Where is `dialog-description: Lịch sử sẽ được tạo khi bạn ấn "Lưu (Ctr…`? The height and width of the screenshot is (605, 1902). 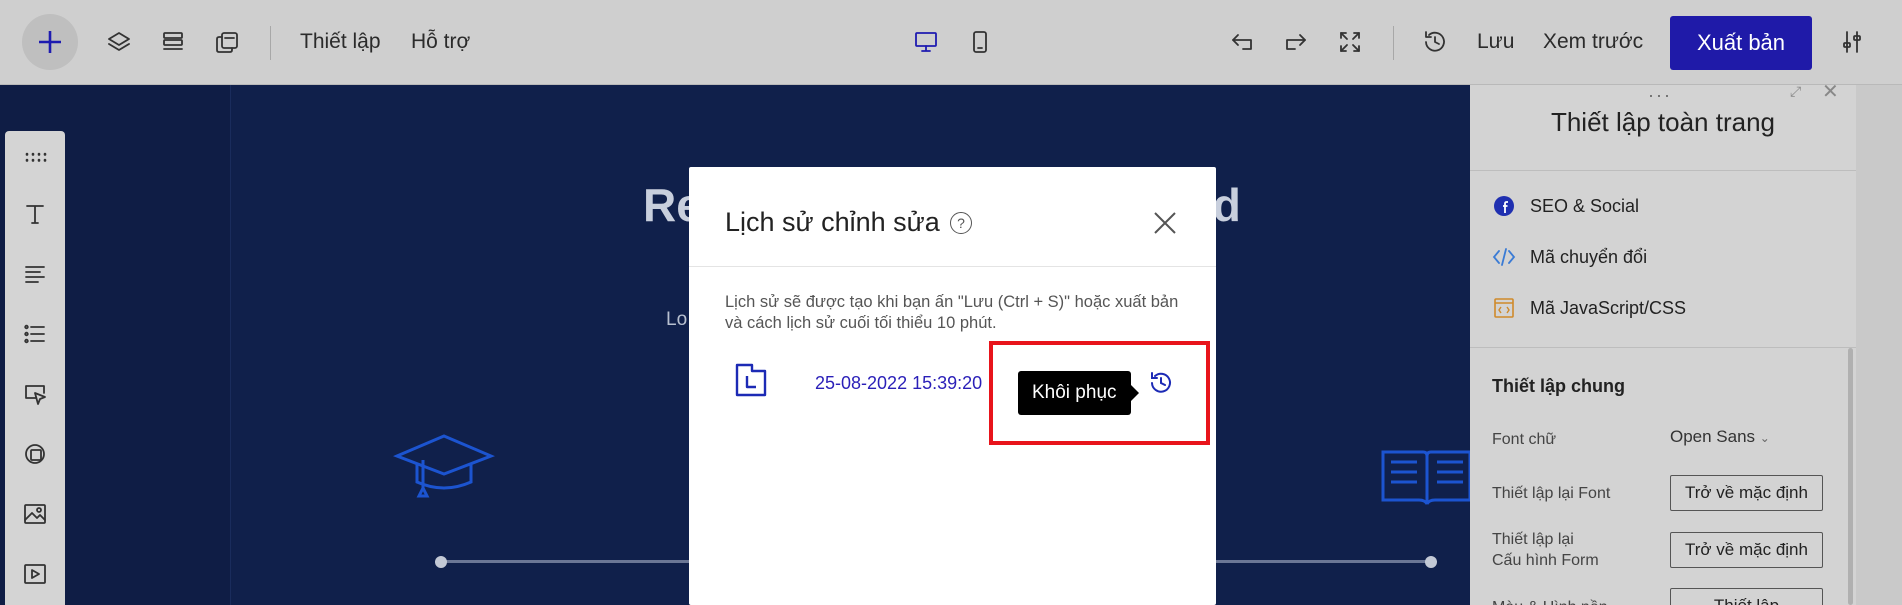 dialog-description: Lịch sử sẽ được tạo khi bạn ấn "Lưu (Ctr… is located at coordinates (952, 312).